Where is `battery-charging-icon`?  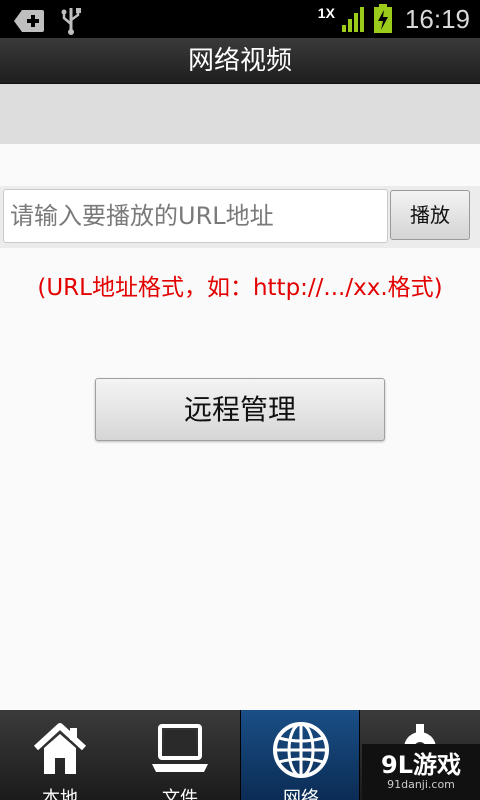
battery-charging-icon is located at coordinates (382, 18).